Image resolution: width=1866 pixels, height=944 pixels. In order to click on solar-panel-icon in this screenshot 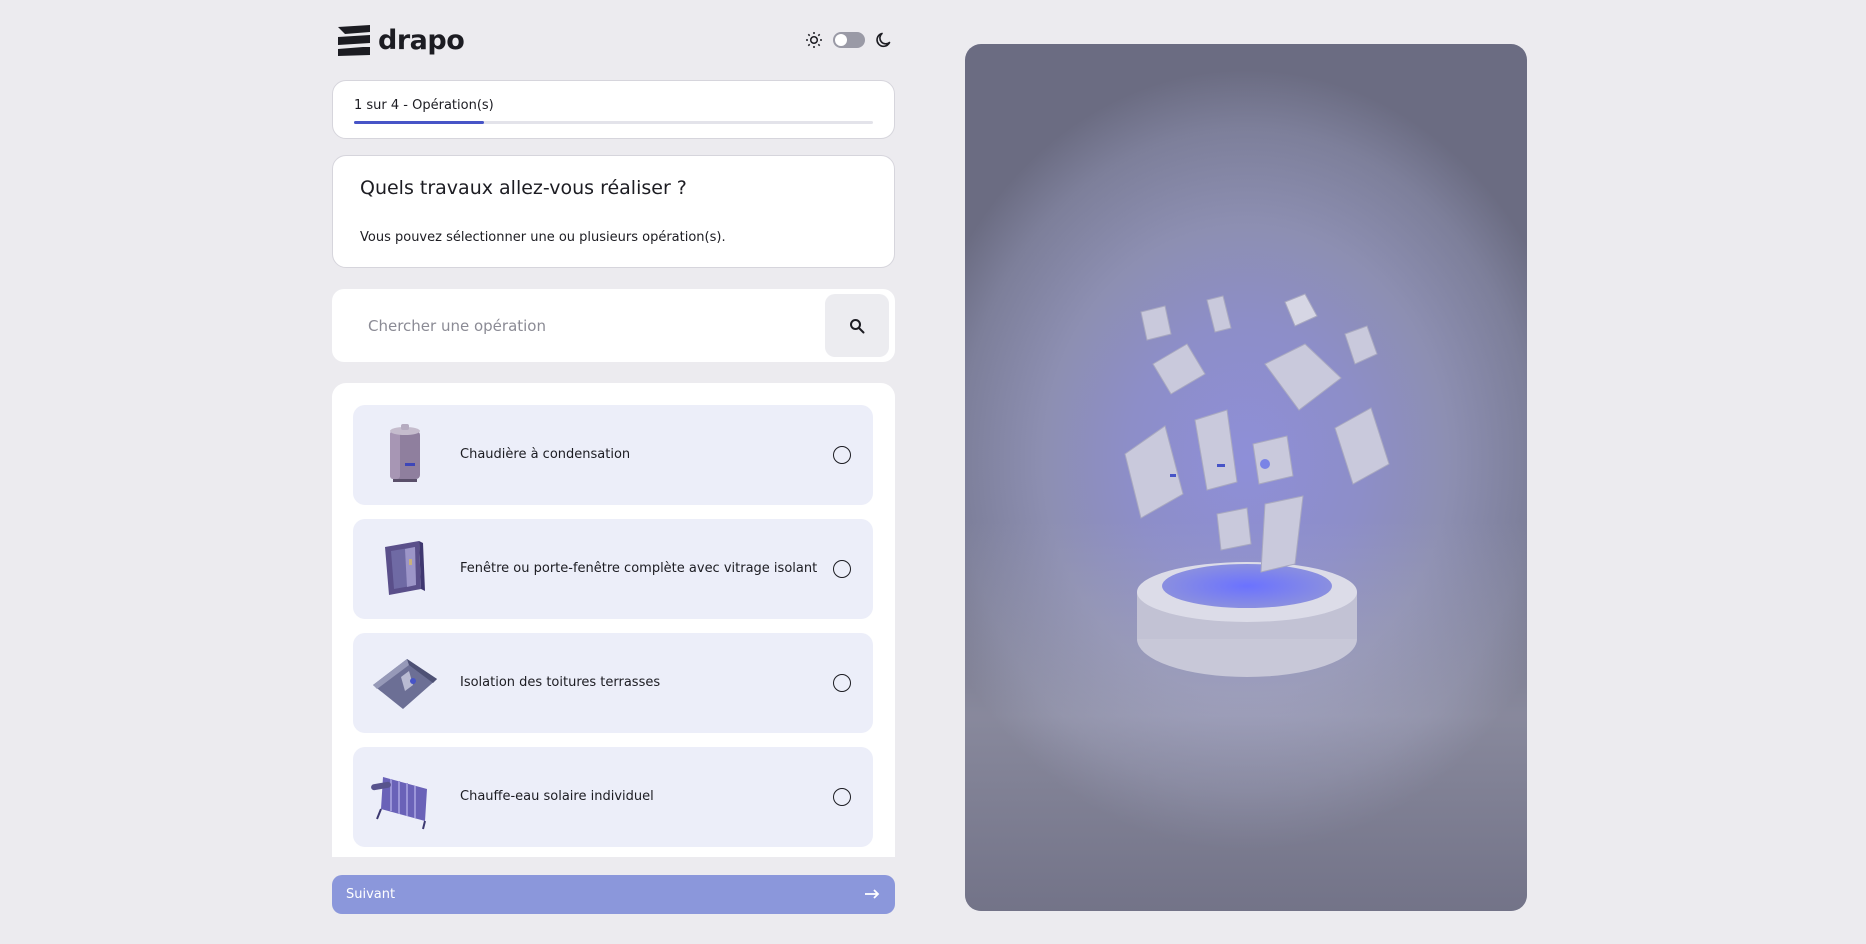, I will do `click(399, 803)`.